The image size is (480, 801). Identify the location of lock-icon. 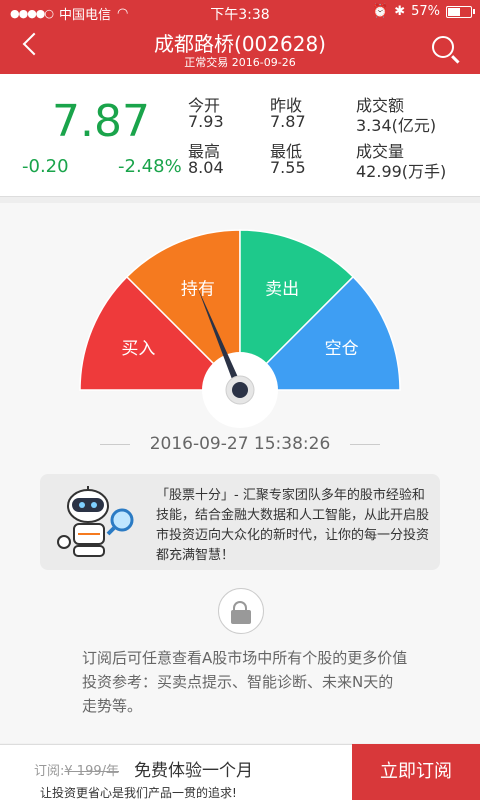
(241, 611).